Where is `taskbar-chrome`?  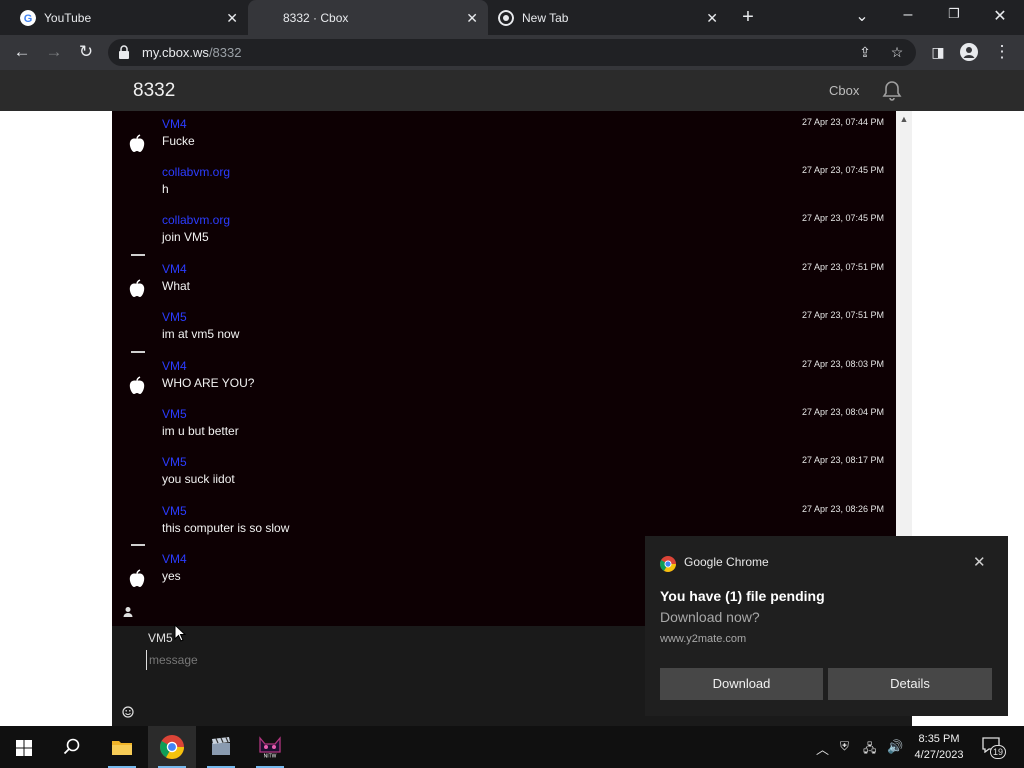 taskbar-chrome is located at coordinates (172, 747).